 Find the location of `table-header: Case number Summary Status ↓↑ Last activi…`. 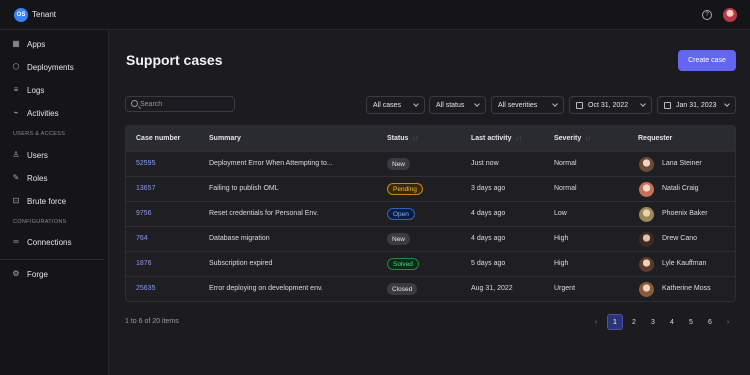

table-header: Case number Summary Status ↓↑ Last activi… is located at coordinates (430, 139).